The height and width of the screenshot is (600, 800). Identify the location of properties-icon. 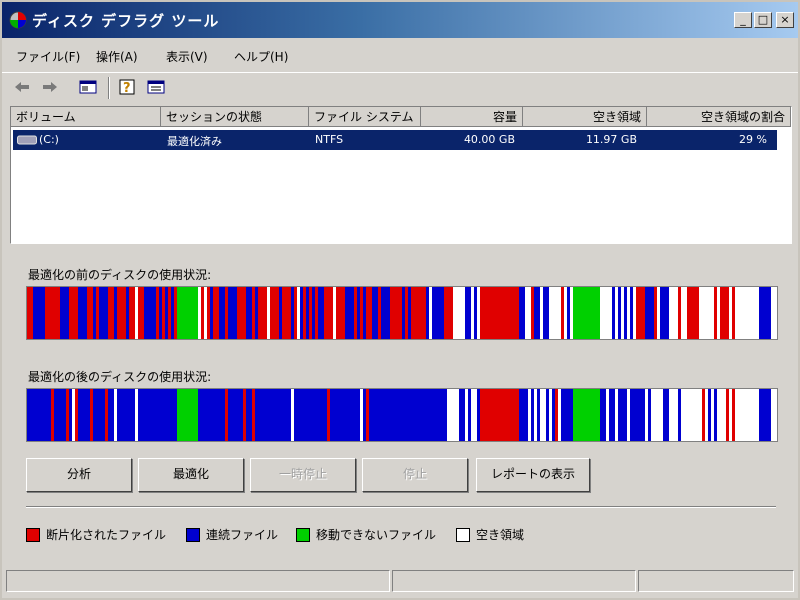
(156, 87).